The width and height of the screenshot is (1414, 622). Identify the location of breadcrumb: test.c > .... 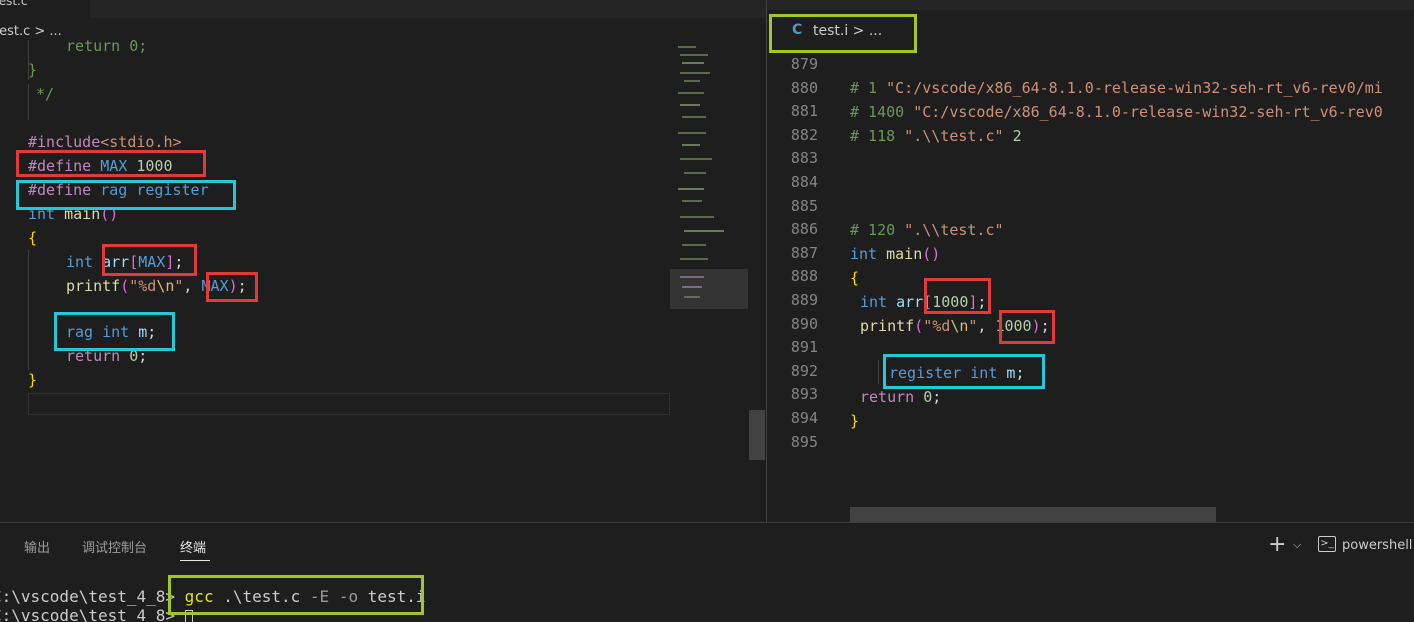
(31, 31).